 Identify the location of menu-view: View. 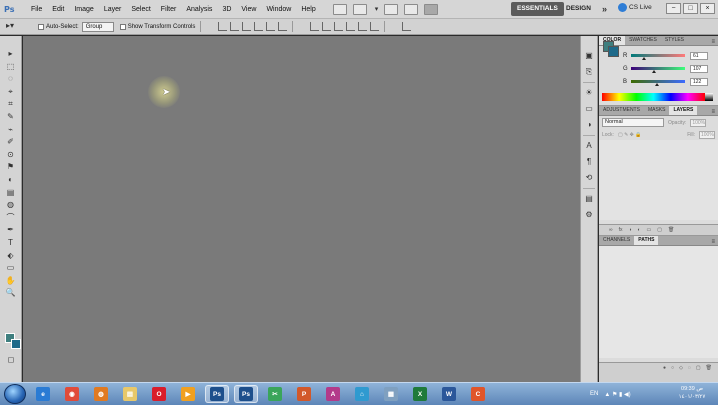
(248, 9).